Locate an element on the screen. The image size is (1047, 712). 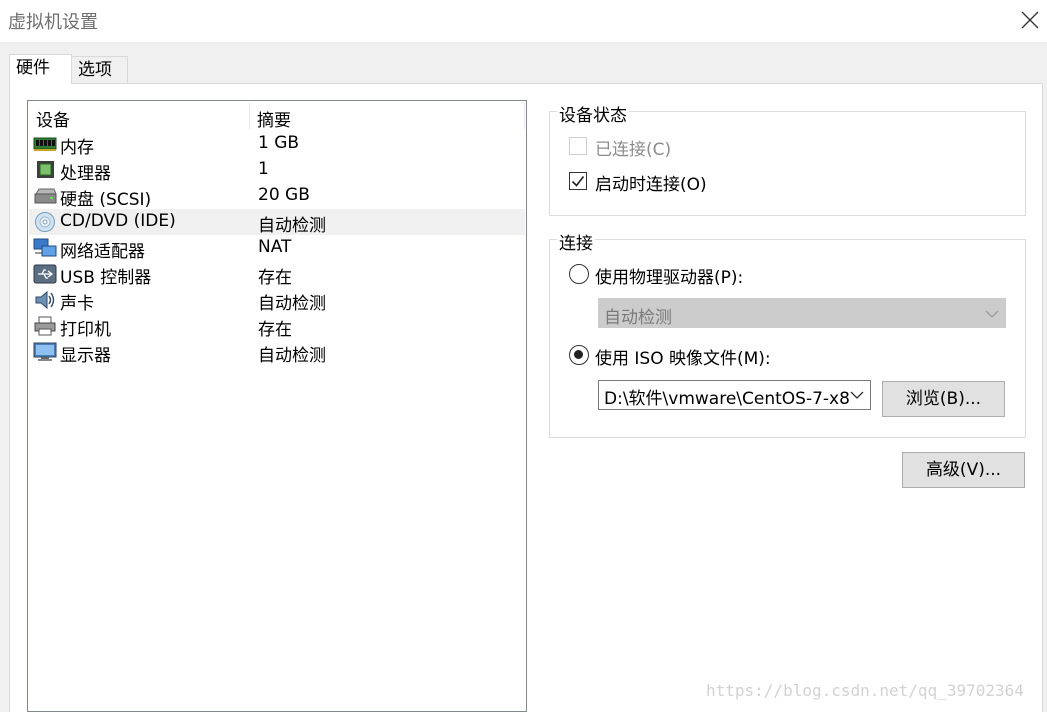
iso-image-label: 使用 ISO 映像文件(M): is located at coordinates (683, 359).